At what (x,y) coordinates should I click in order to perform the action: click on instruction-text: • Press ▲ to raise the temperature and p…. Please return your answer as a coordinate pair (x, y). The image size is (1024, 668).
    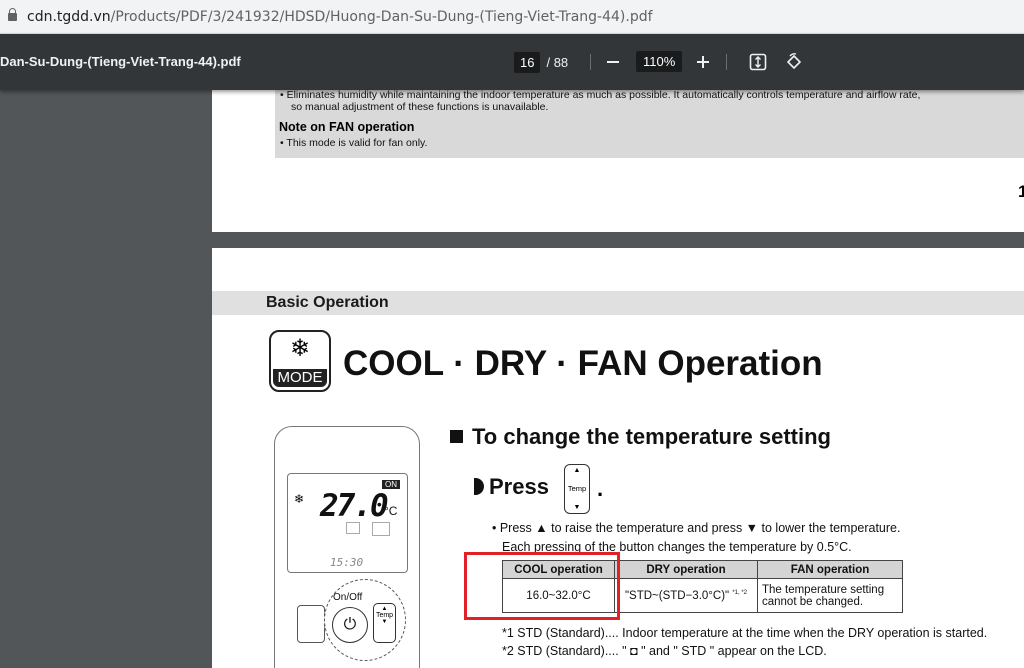
    Looking at the image, I should click on (696, 528).